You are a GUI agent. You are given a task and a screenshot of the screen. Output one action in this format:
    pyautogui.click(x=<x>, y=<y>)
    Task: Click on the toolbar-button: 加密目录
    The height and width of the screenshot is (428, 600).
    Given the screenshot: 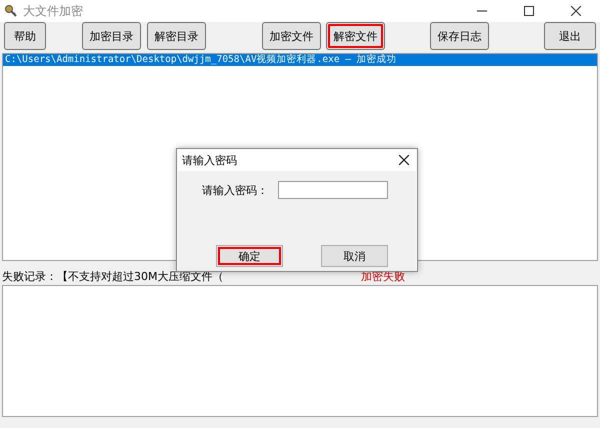 What is the action you would take?
    pyautogui.click(x=111, y=36)
    